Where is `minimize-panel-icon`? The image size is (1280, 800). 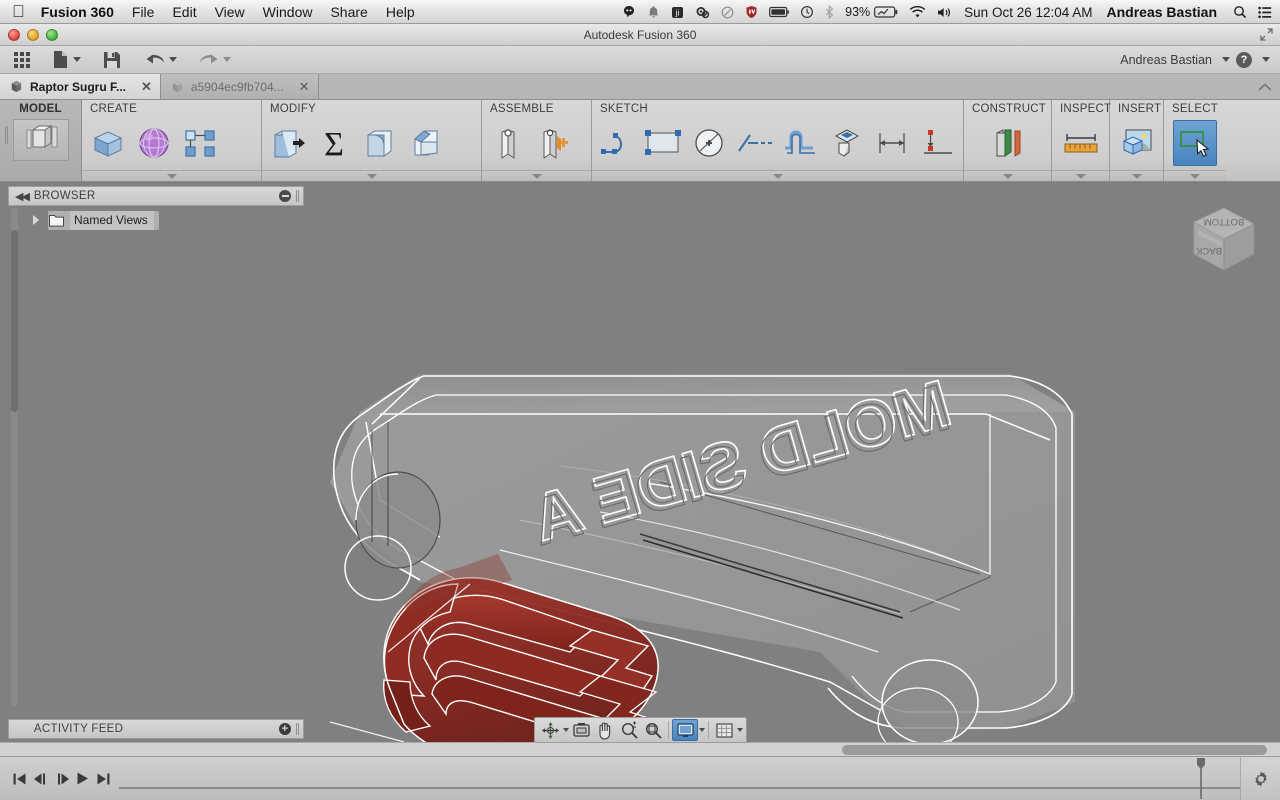
minimize-panel-icon is located at coordinates (285, 196).